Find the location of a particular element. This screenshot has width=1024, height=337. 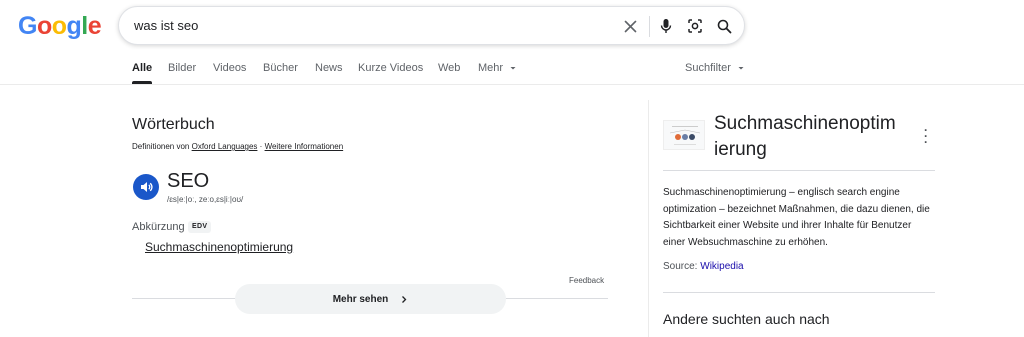

source-prefix: Definitionen von is located at coordinates (161, 146).